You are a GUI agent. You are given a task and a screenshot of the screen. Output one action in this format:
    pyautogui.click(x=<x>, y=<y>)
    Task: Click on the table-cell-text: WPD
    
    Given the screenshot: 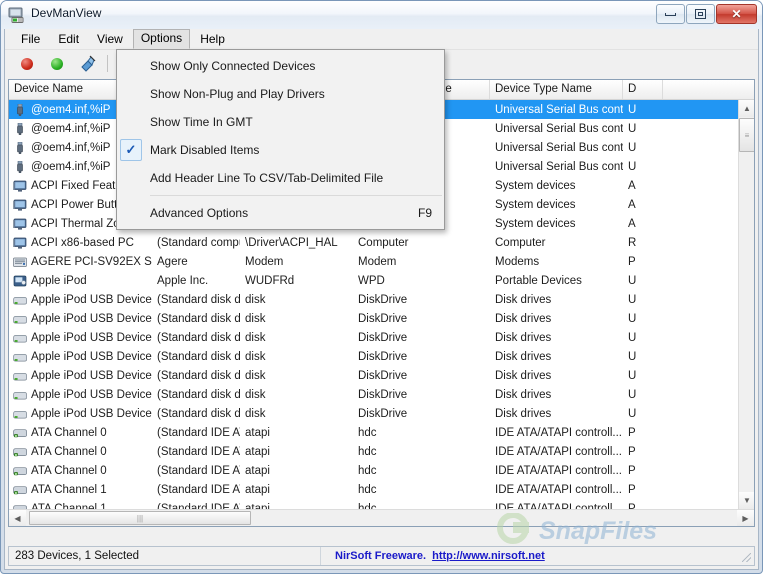 What is the action you would take?
    pyautogui.click(x=371, y=280)
    